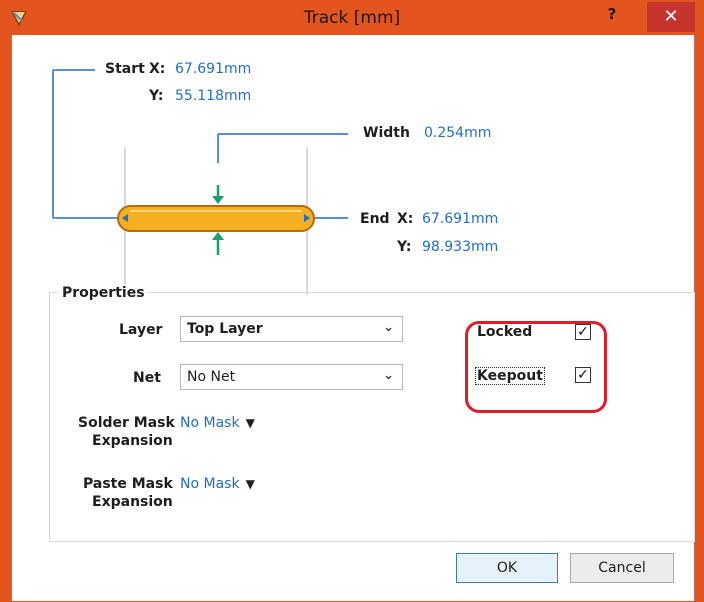  Describe the element at coordinates (225, 329) in the screenshot. I see `layer-select-value: Top Layer` at that location.